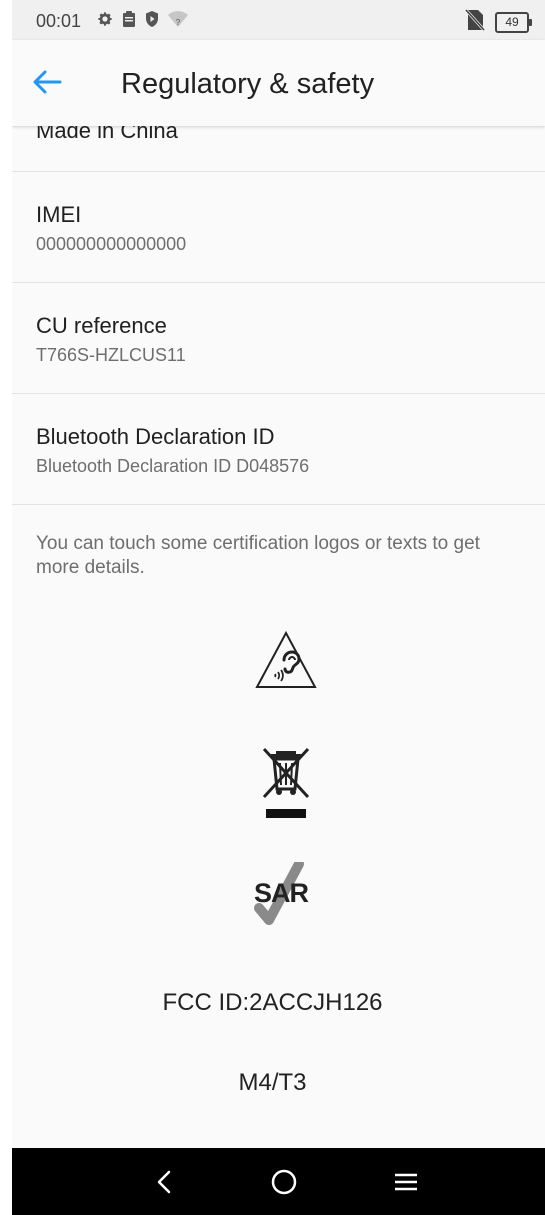 The height and width of the screenshot is (1215, 545). I want to click on item-title: CU reference, so click(101, 325).